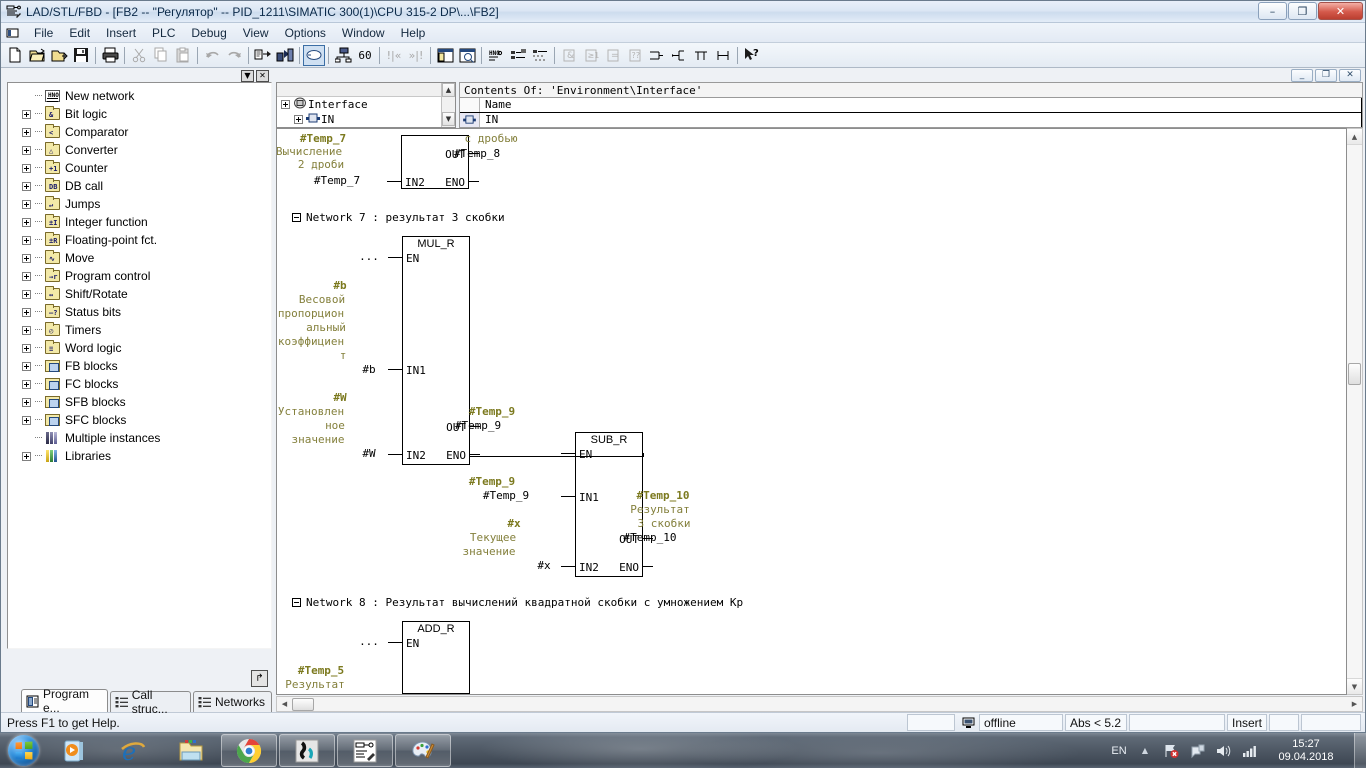  What do you see at coordinates (284, 704) in the screenshot?
I see `scroll-left-icon: ◀` at bounding box center [284, 704].